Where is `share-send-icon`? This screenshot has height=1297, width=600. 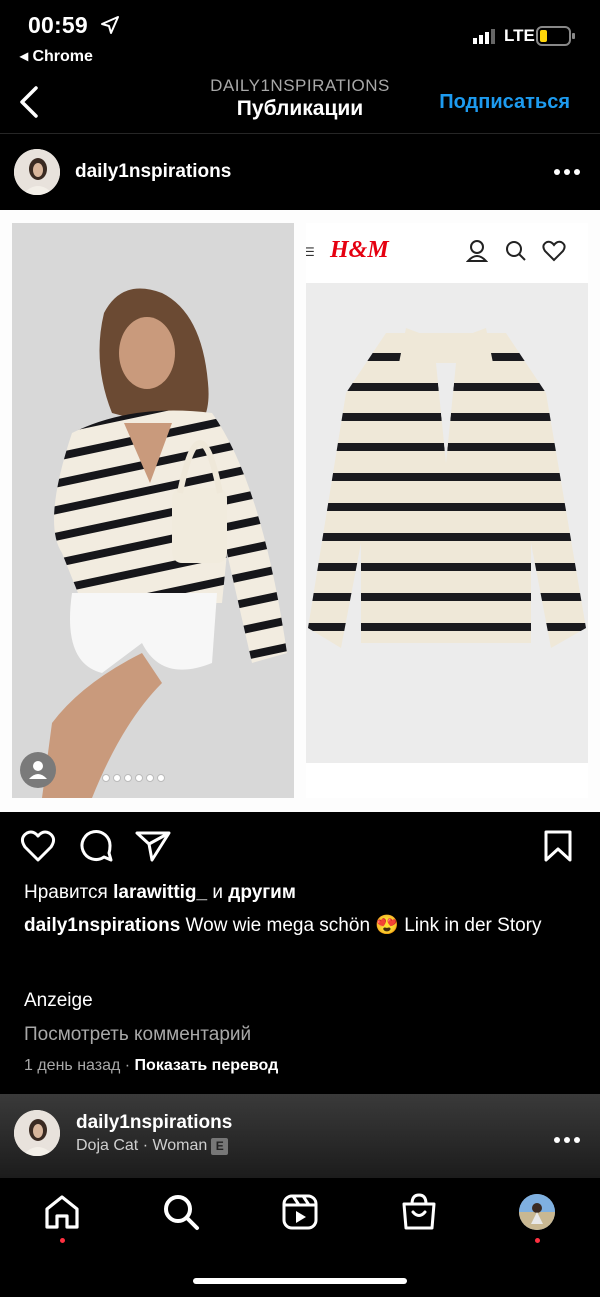 share-send-icon is located at coordinates (153, 846).